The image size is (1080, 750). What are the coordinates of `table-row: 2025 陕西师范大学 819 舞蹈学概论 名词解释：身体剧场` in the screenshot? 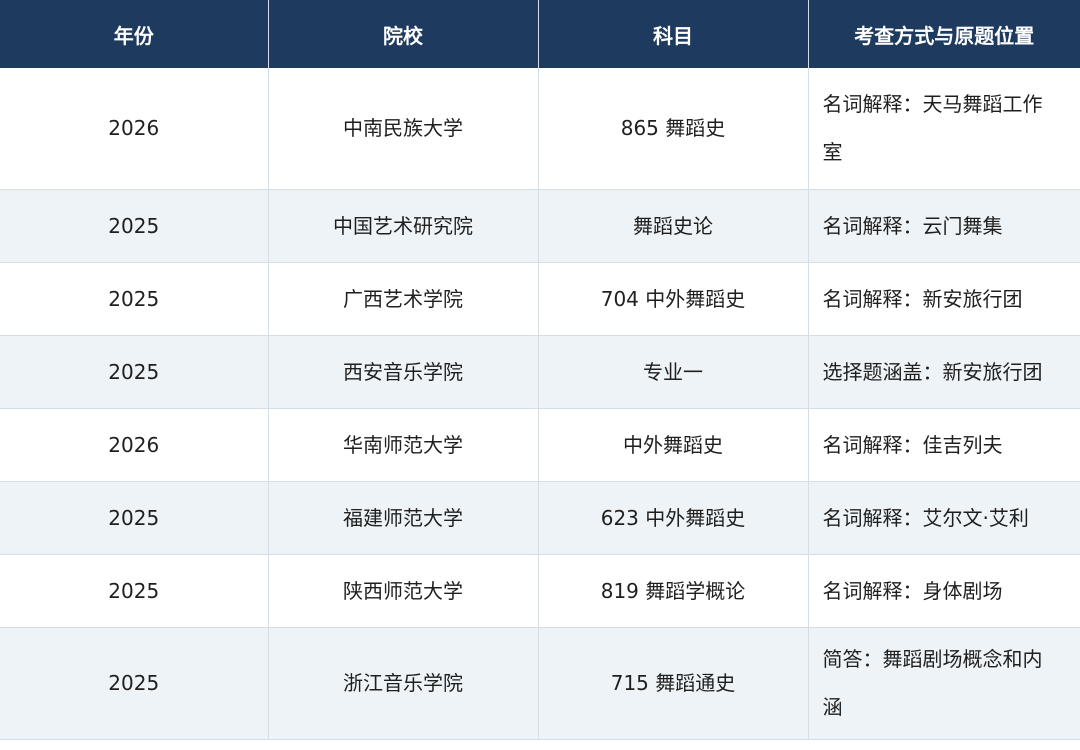 It's located at (540, 591).